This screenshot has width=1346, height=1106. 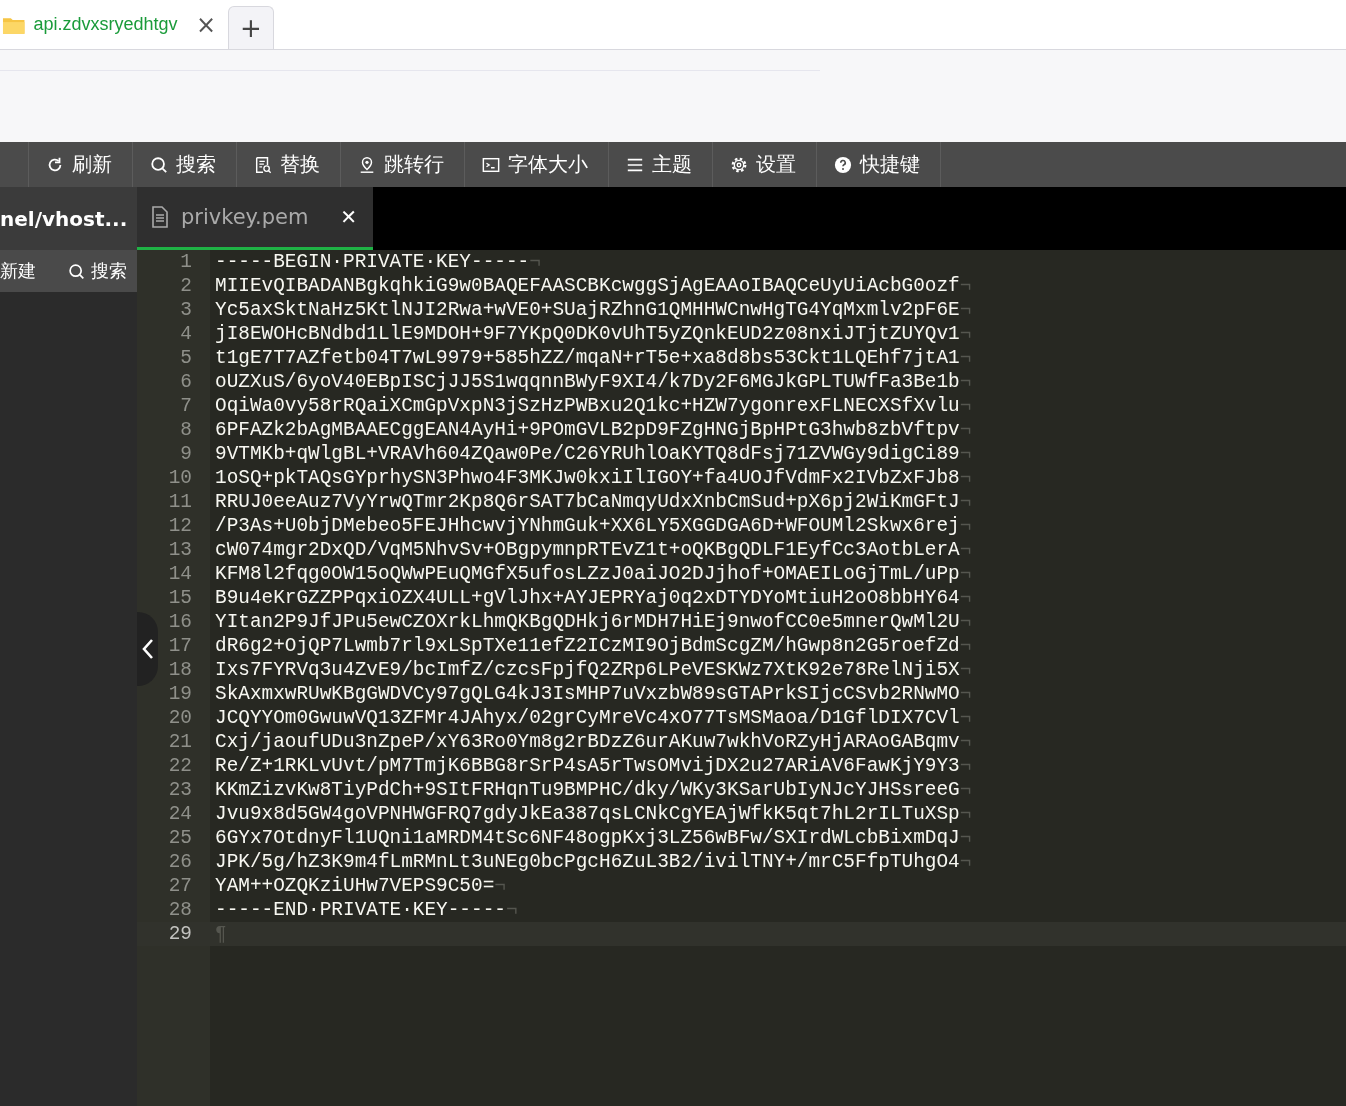 What do you see at coordinates (587, 358) in the screenshot?
I see `code-text: t1gE7T7AZfetb04T7wL9979+585hZZ/mqaN+rT5e+xa8d8bs53Ckt1LQEhf7jtA1` at bounding box center [587, 358].